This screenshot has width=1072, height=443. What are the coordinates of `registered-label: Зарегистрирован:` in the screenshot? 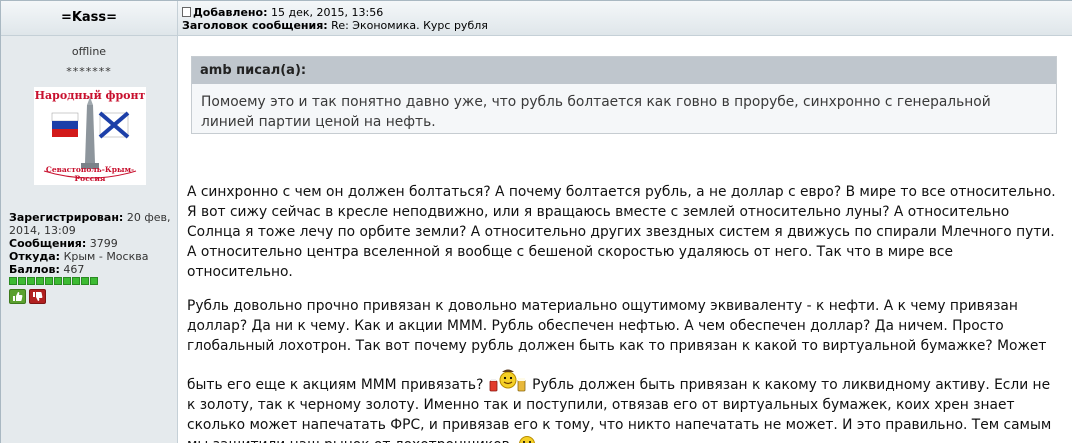 It's located at (66, 217).